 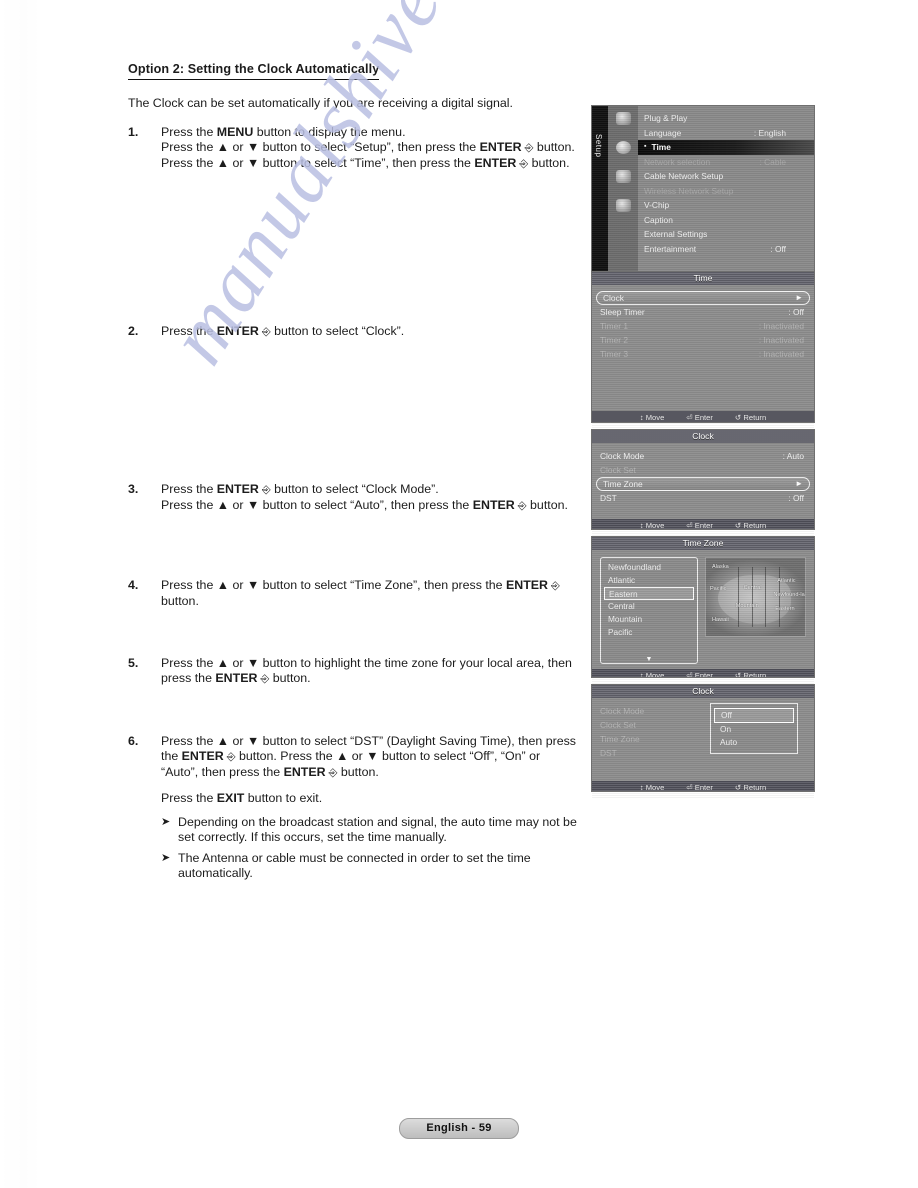 What do you see at coordinates (620, 739) in the screenshot?
I see `menu-item-label: Time Zone` at bounding box center [620, 739].